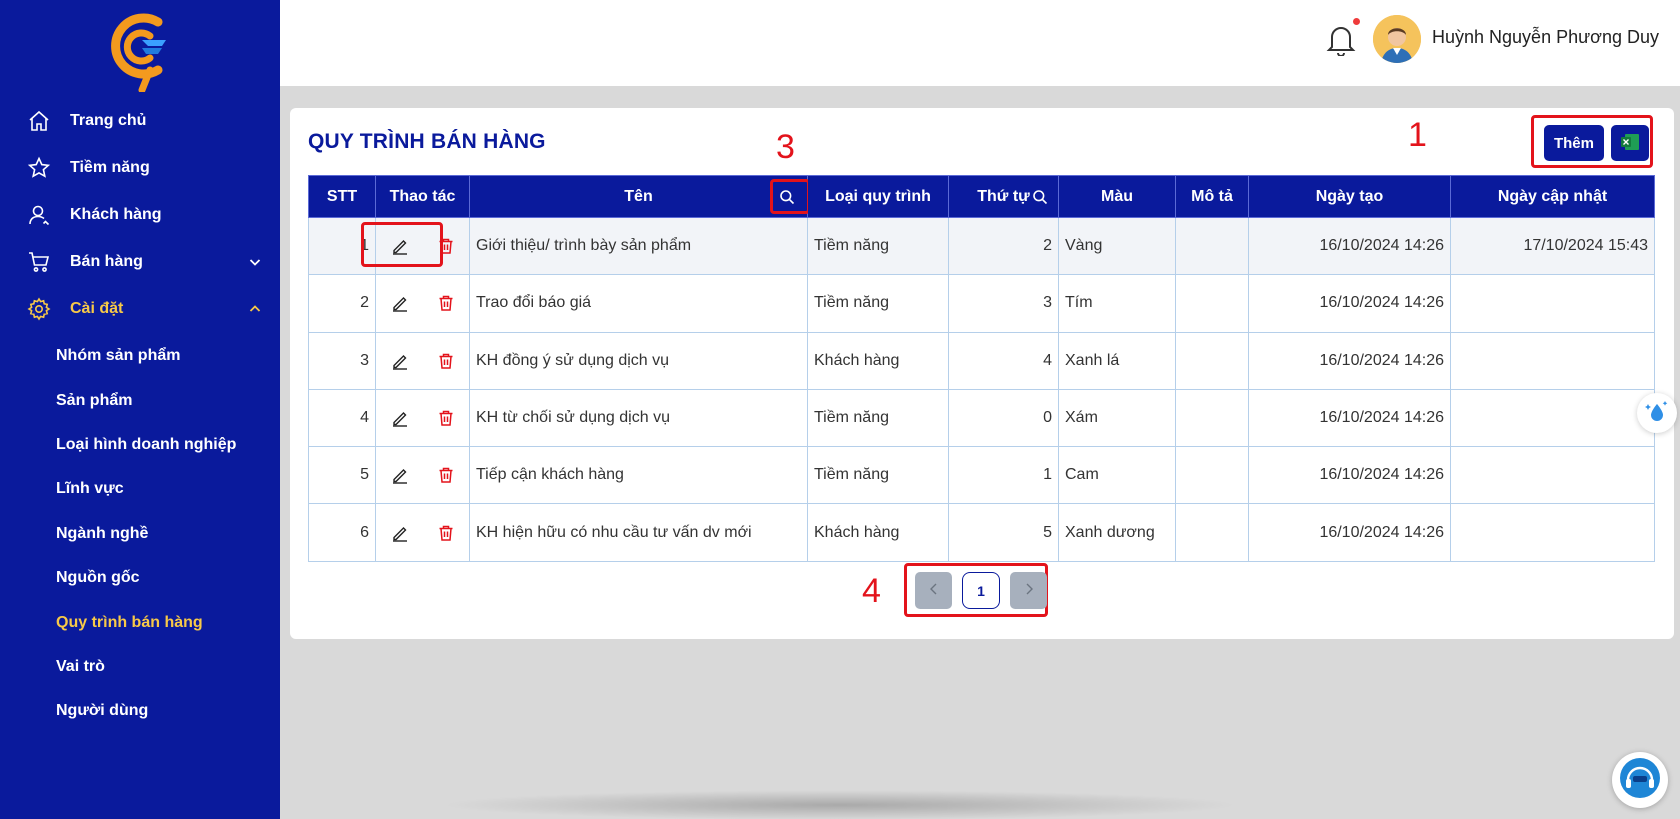 The height and width of the screenshot is (819, 1680). What do you see at coordinates (1040, 197) in the screenshot?
I see `search-icon` at bounding box center [1040, 197].